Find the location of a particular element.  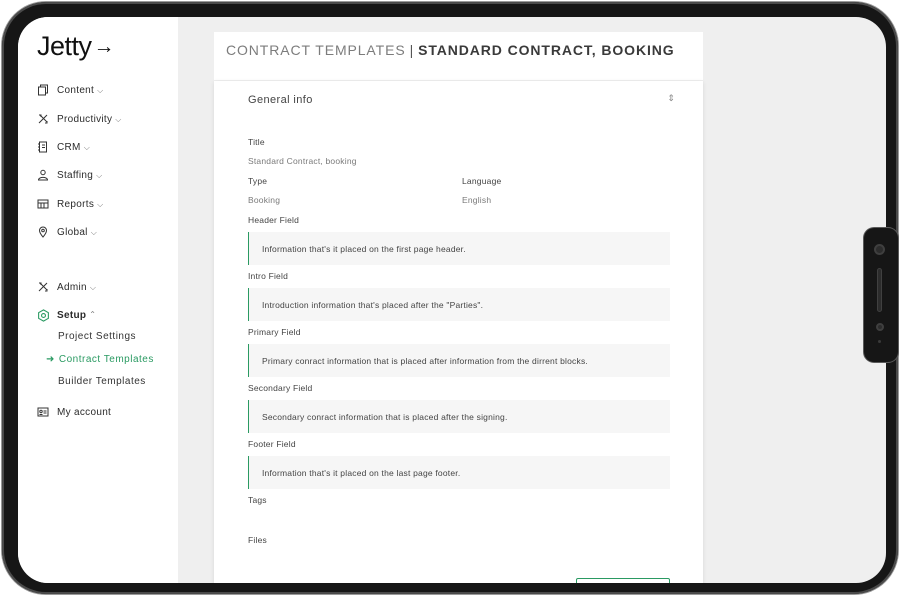

sidebar-subitem-builder-templates: Builder Templates is located at coordinates (102, 383).